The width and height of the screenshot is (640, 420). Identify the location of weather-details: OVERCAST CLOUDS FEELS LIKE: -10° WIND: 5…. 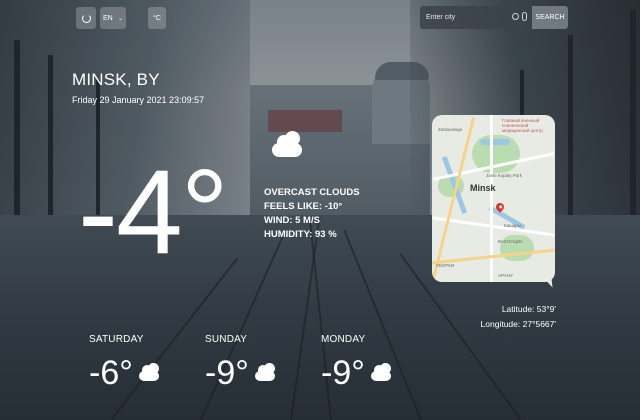
(312, 214).